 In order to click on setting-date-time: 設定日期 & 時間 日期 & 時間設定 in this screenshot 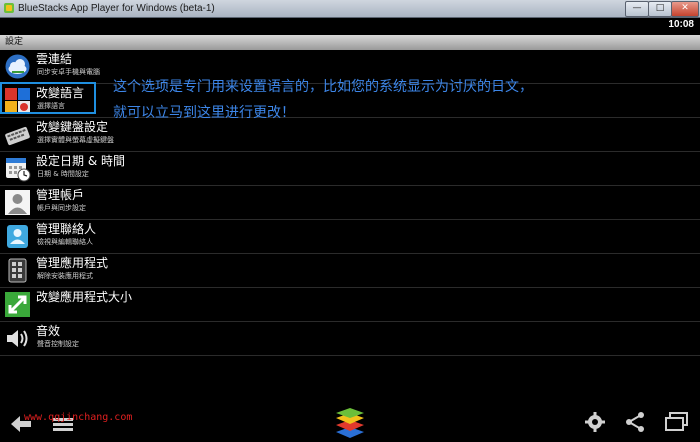, I will do `click(350, 169)`.